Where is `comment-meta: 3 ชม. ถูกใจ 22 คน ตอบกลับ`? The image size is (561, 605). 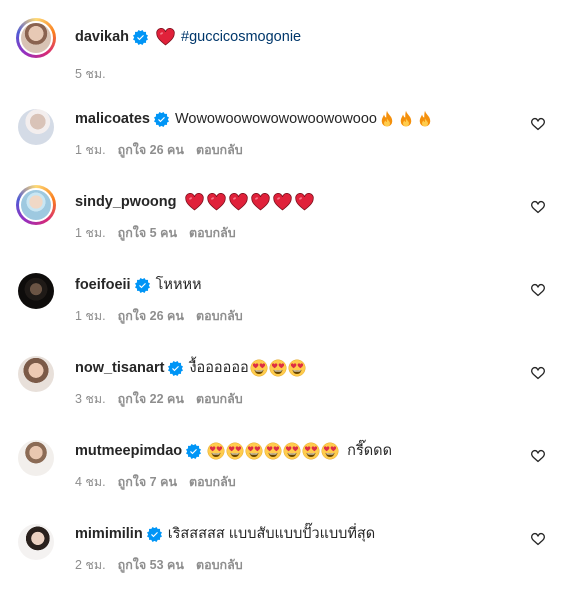
comment-meta: 3 ชม. ถูกใจ 22 คน ตอบกลับ is located at coordinates (159, 399).